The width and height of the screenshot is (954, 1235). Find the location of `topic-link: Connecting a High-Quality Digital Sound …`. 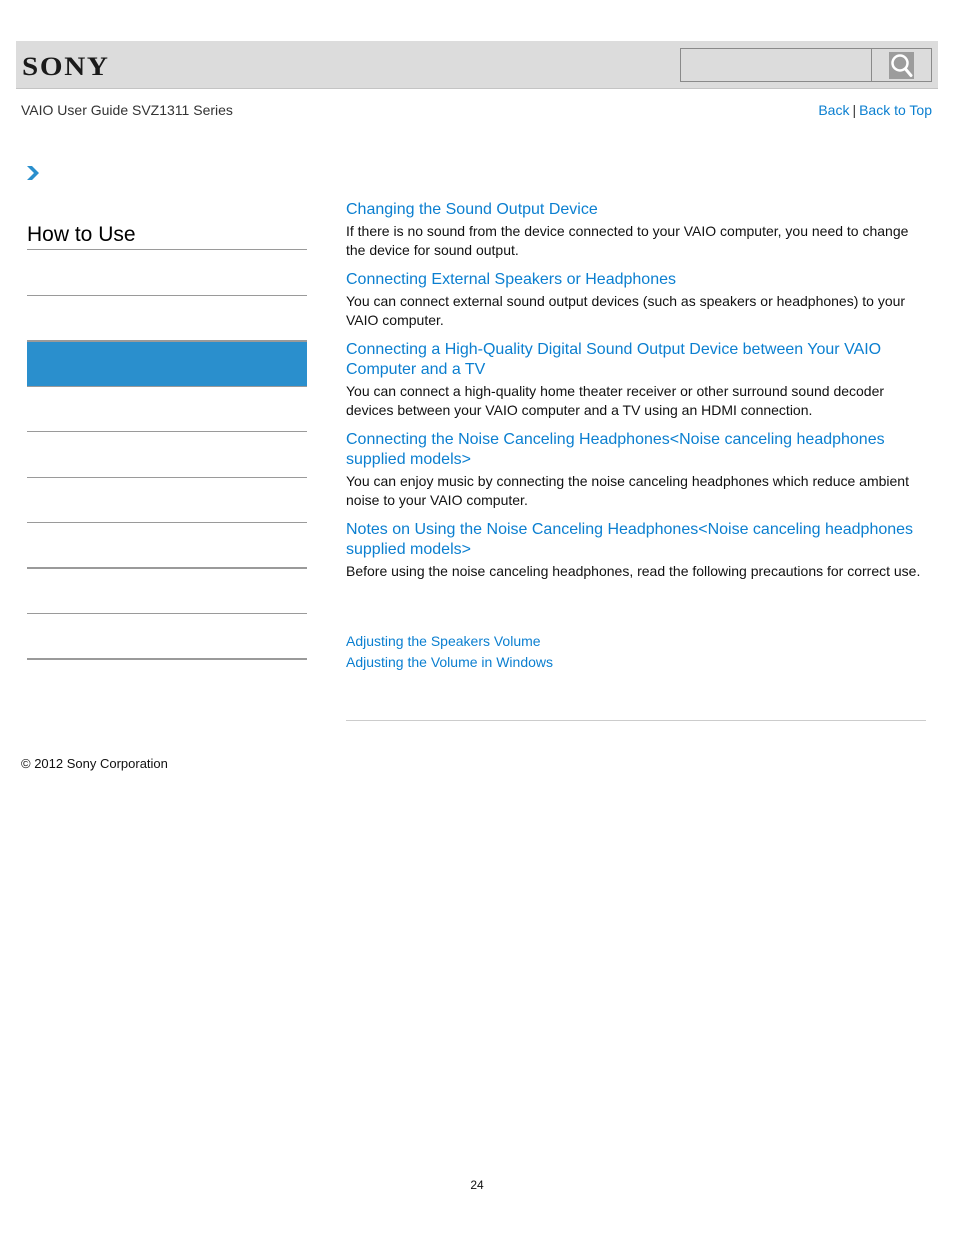

topic-link: Connecting a High-Quality Digital Sound … is located at coordinates (636, 360).